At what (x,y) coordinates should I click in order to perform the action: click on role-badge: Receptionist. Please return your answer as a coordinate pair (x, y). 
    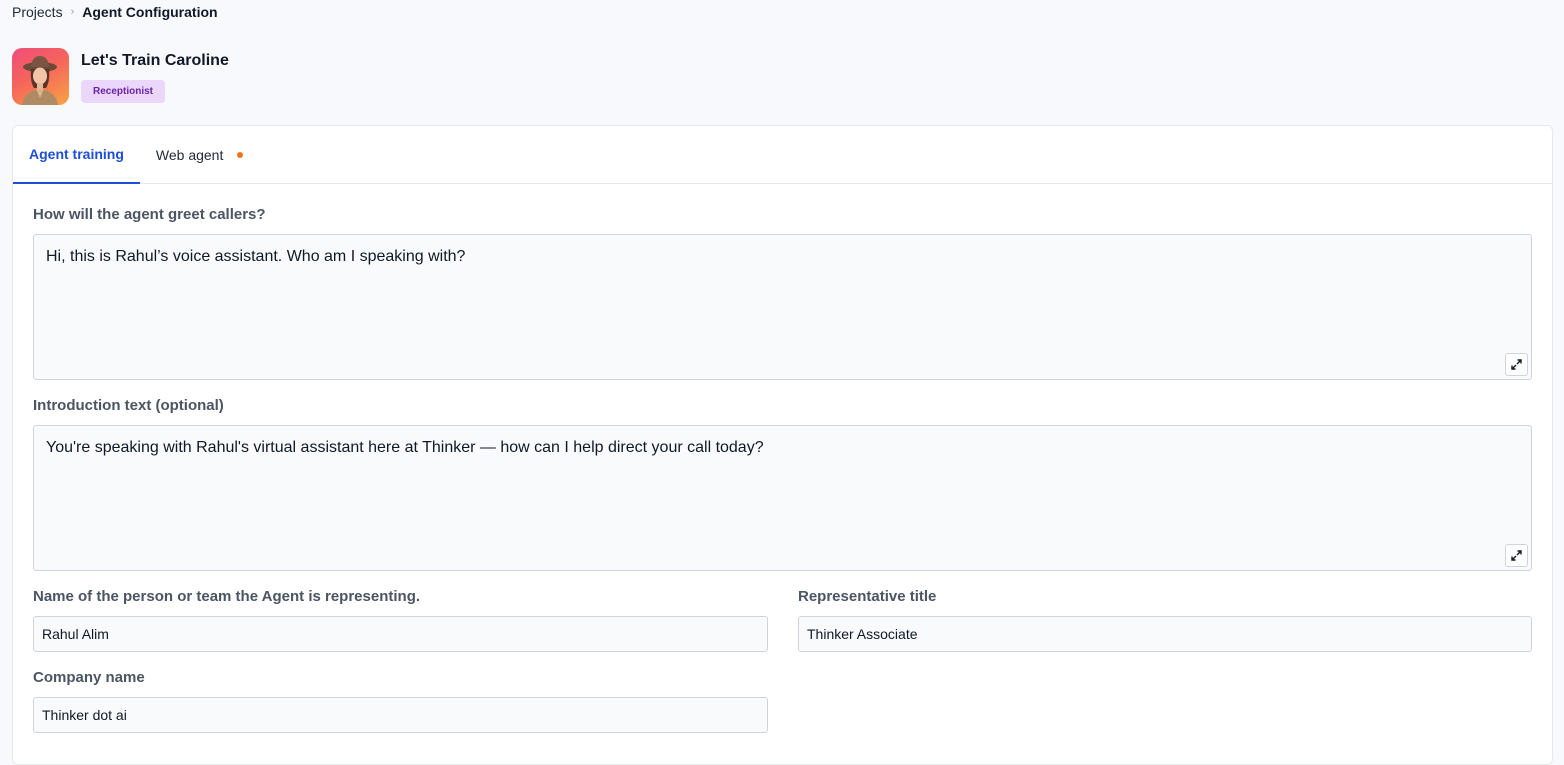
    Looking at the image, I should click on (123, 91).